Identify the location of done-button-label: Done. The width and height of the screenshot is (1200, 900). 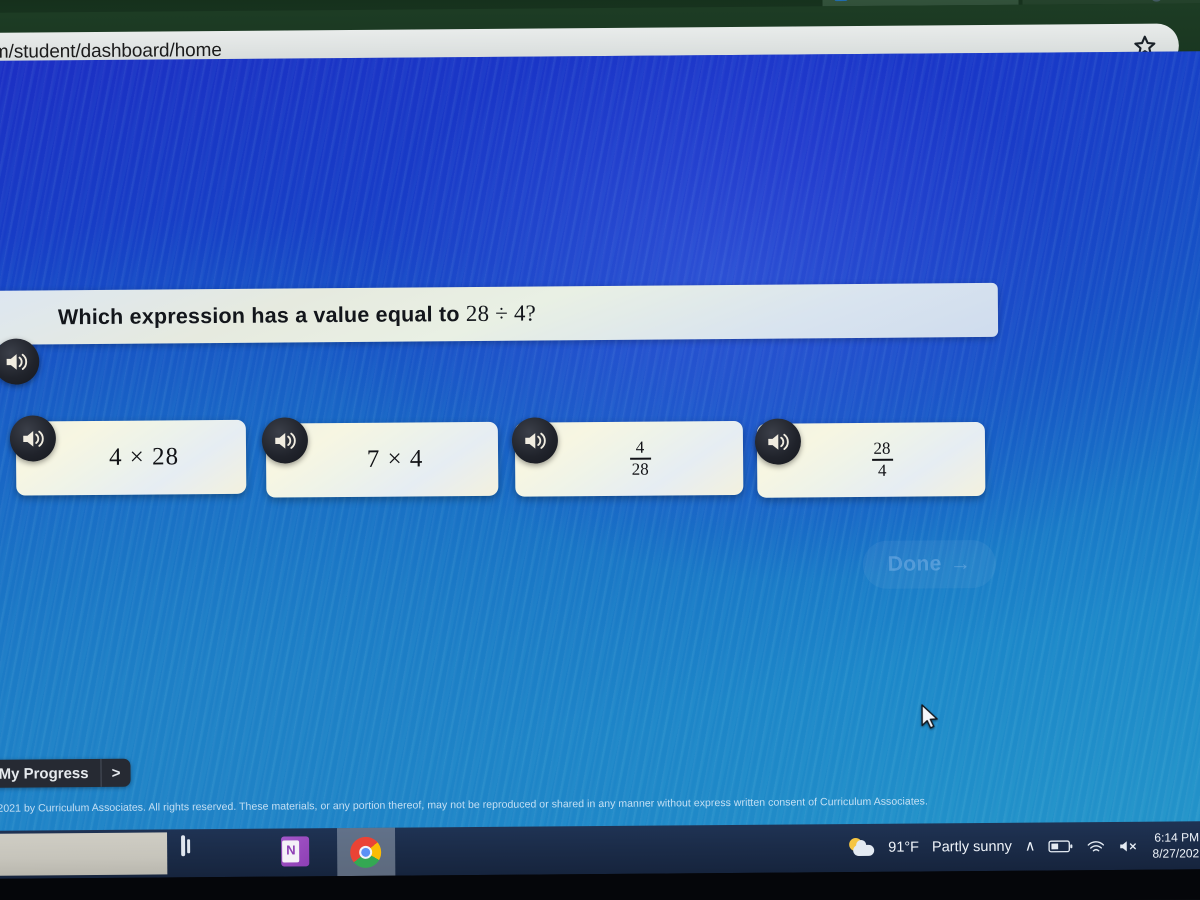
(914, 564).